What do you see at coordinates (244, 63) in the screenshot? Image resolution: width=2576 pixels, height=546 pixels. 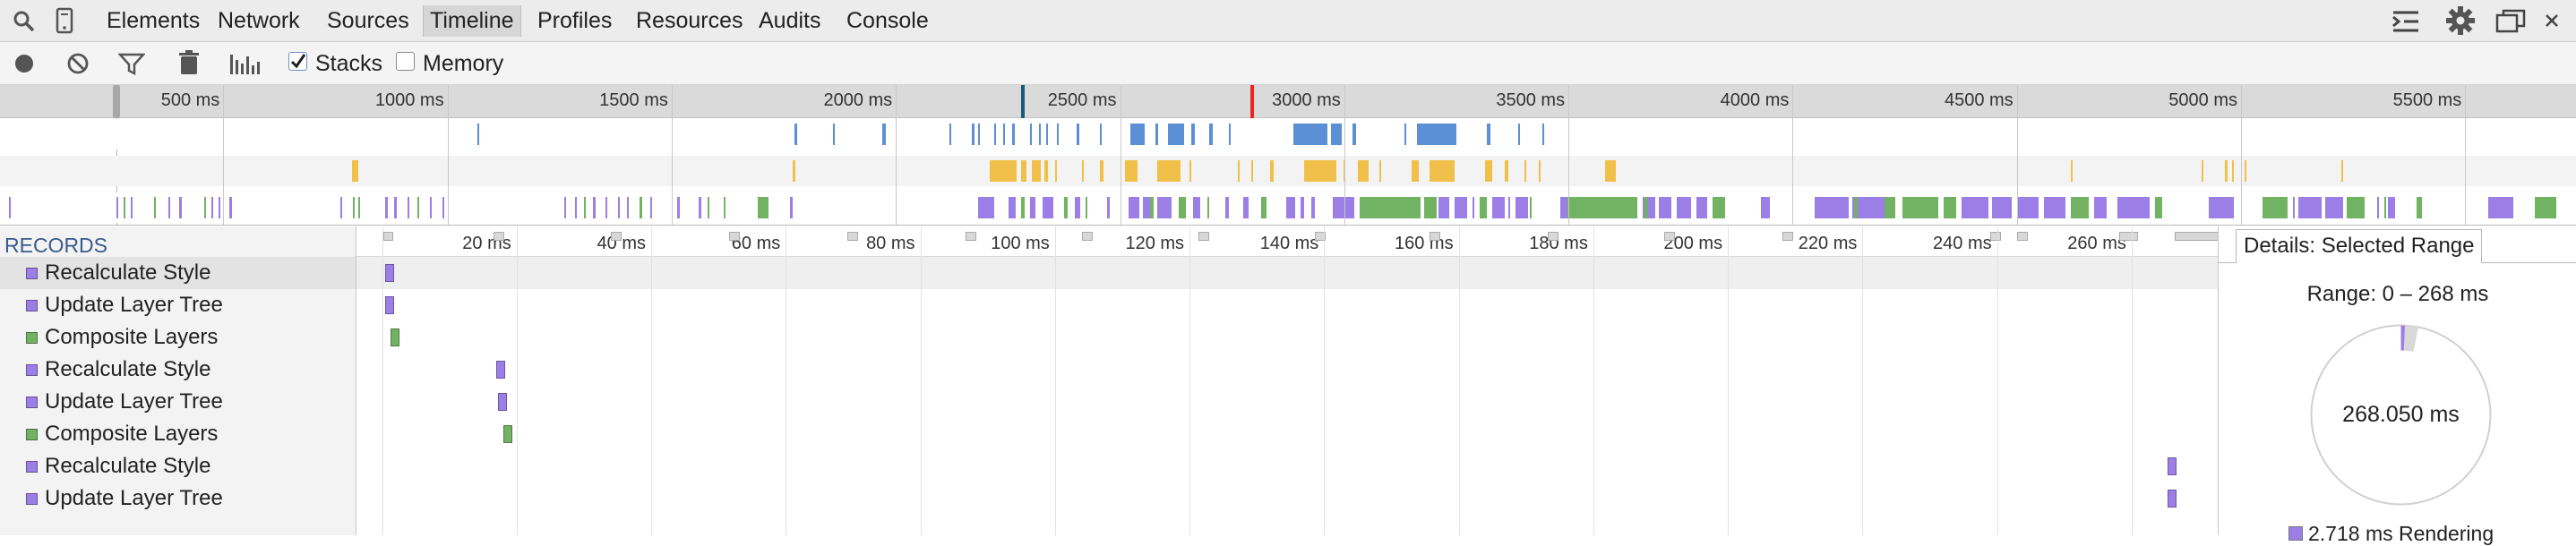 I see `flame-chart-toggle-icon` at bounding box center [244, 63].